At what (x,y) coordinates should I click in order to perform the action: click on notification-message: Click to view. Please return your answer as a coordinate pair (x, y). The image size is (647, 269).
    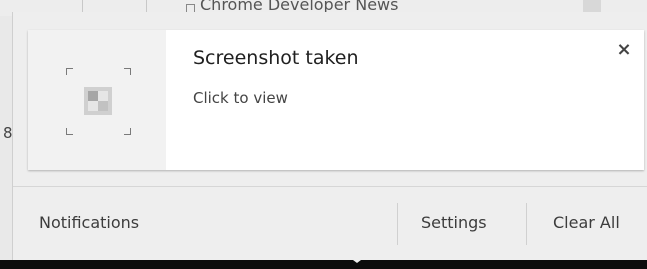
    Looking at the image, I should click on (240, 98).